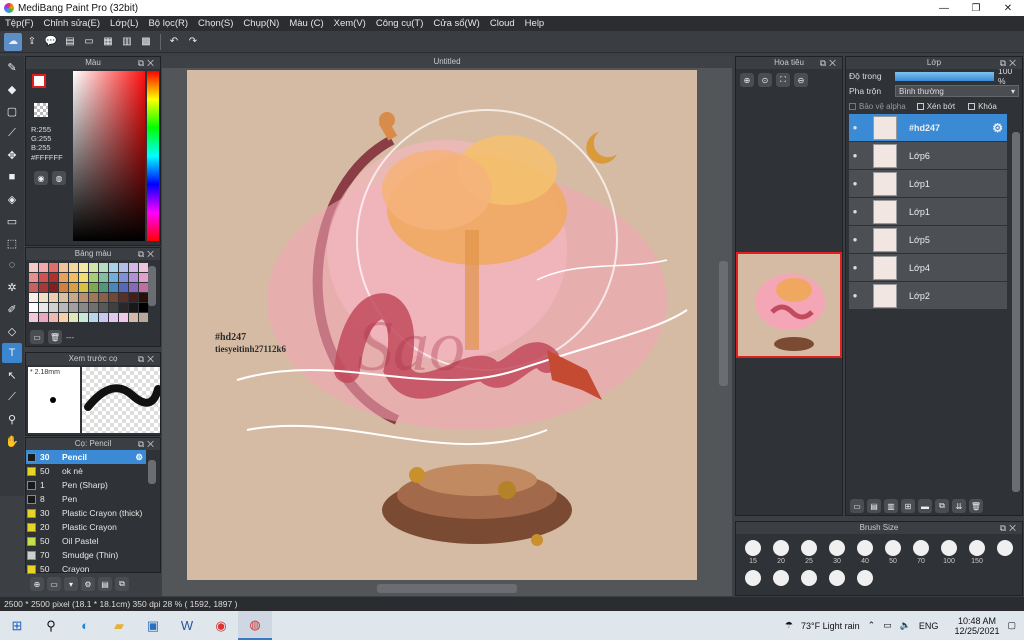 Image resolution: width=1024 pixels, height=640 pixels. Describe the element at coordinates (456, 23) in the screenshot. I see `menu-window: Cửa sổ(W)` at that location.